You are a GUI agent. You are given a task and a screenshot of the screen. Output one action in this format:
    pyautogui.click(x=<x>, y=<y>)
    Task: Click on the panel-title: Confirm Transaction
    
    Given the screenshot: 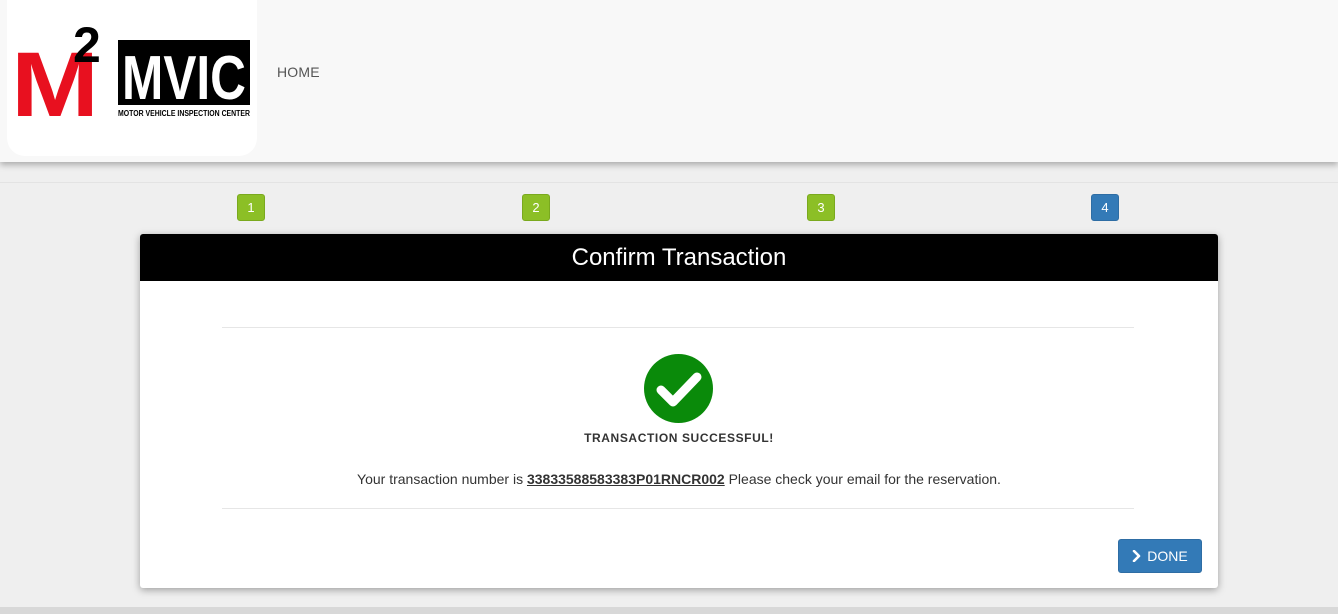 What is the action you would take?
    pyautogui.click(x=679, y=257)
    